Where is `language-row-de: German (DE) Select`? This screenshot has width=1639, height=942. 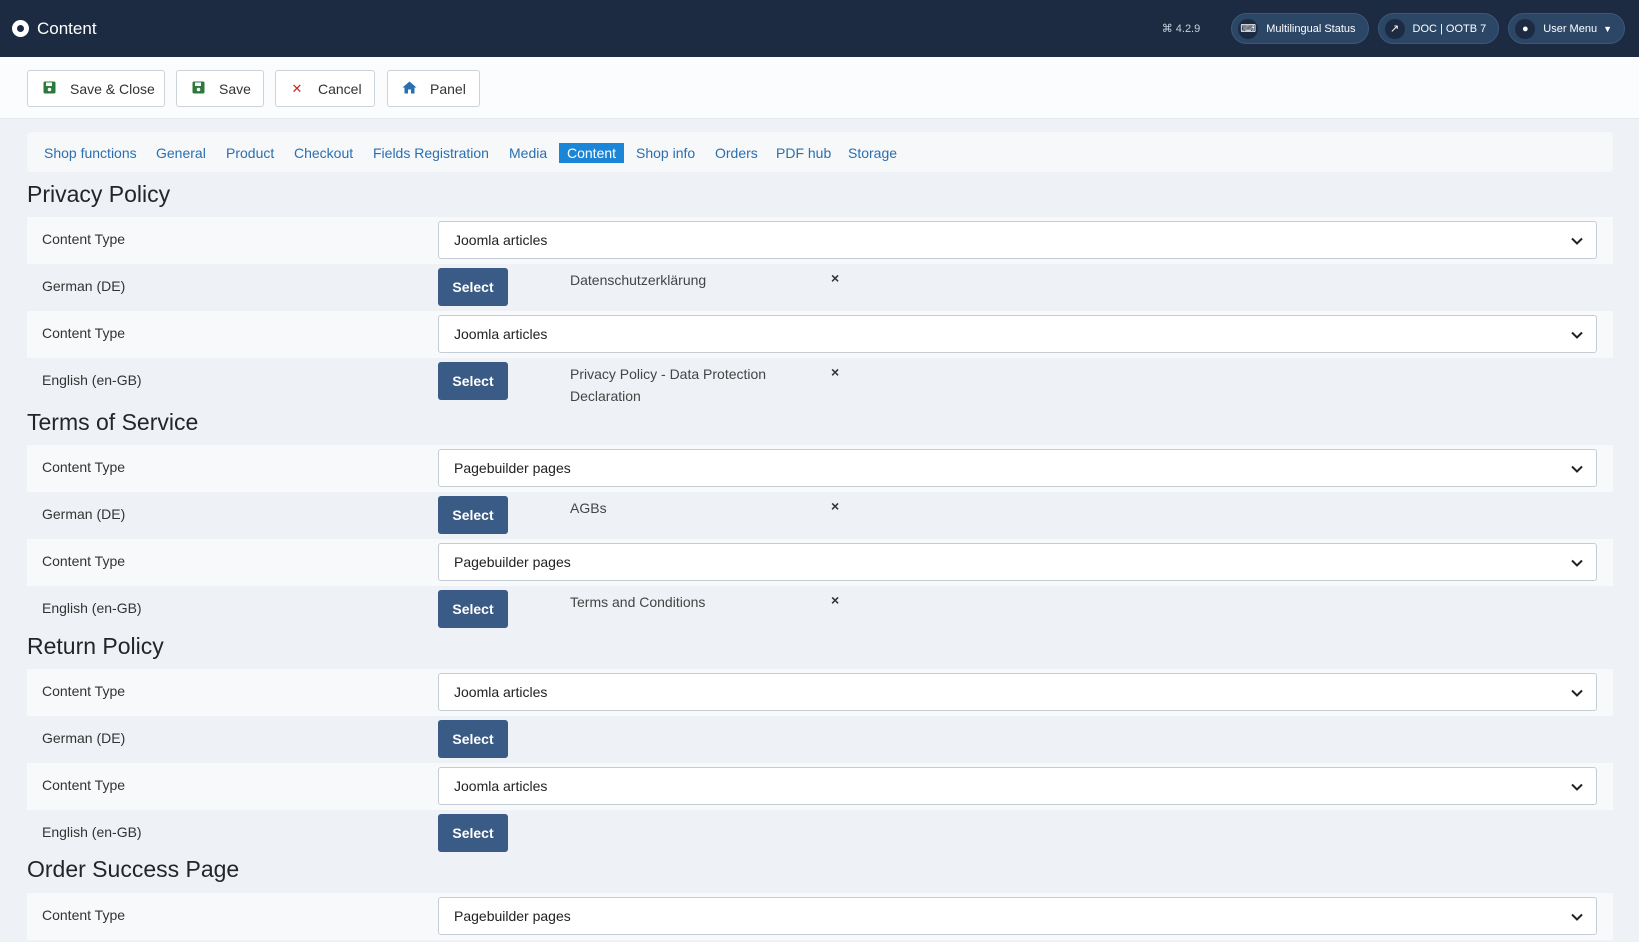 language-row-de: German (DE) Select is located at coordinates (820, 739).